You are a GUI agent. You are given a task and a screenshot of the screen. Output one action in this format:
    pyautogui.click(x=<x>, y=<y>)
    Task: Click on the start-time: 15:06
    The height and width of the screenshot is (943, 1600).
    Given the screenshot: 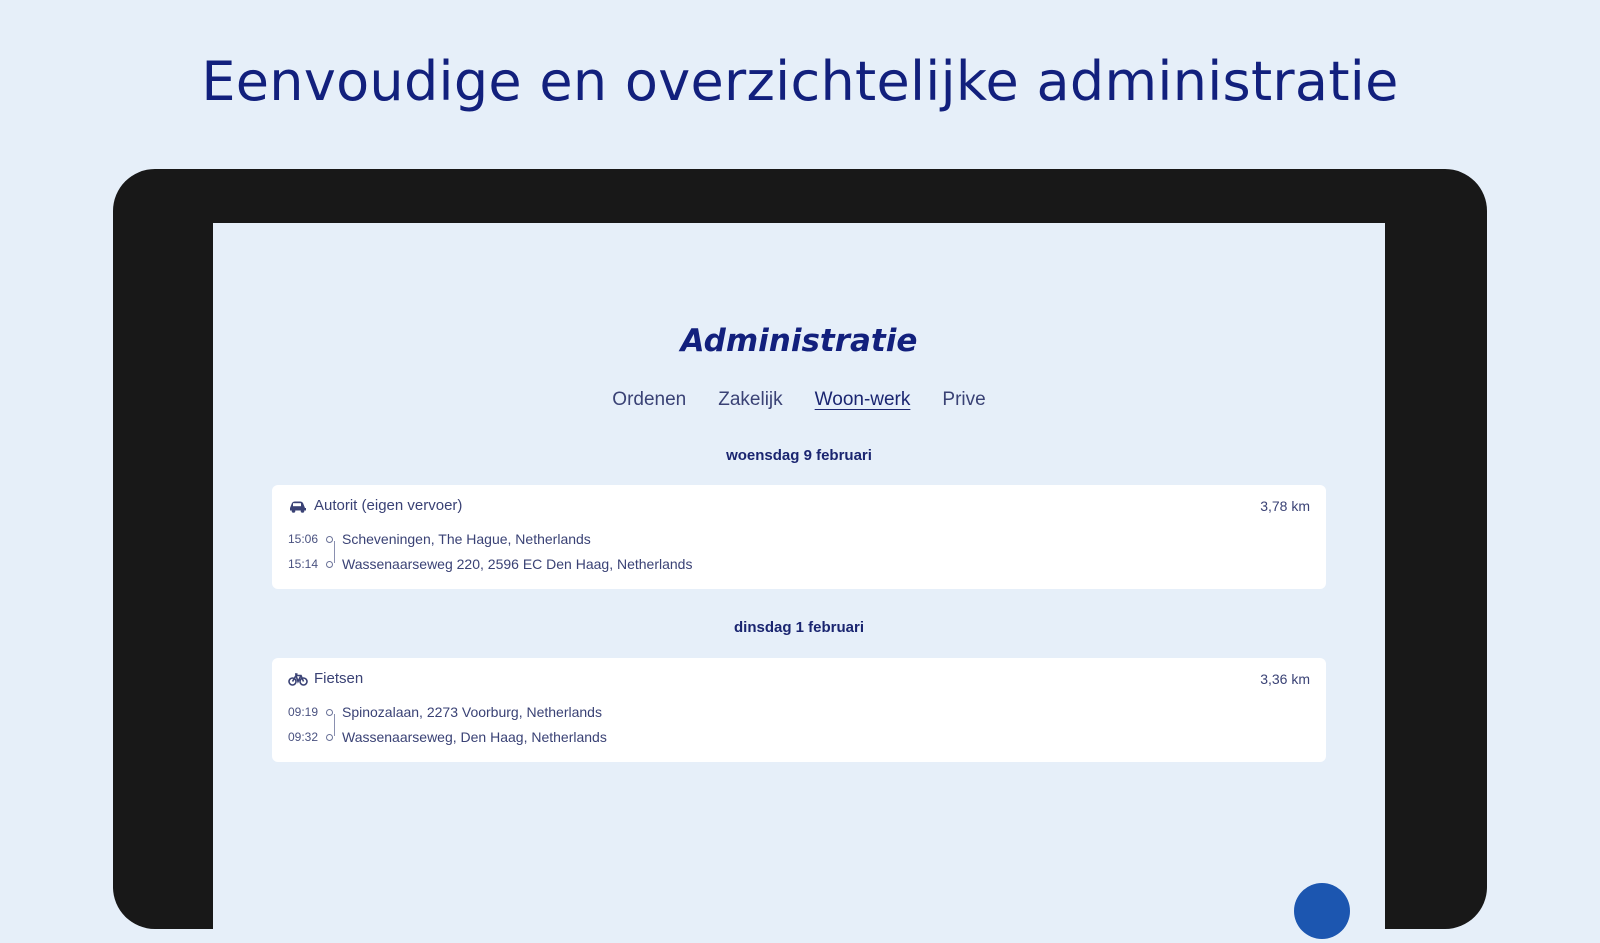 What is the action you would take?
    pyautogui.click(x=303, y=539)
    